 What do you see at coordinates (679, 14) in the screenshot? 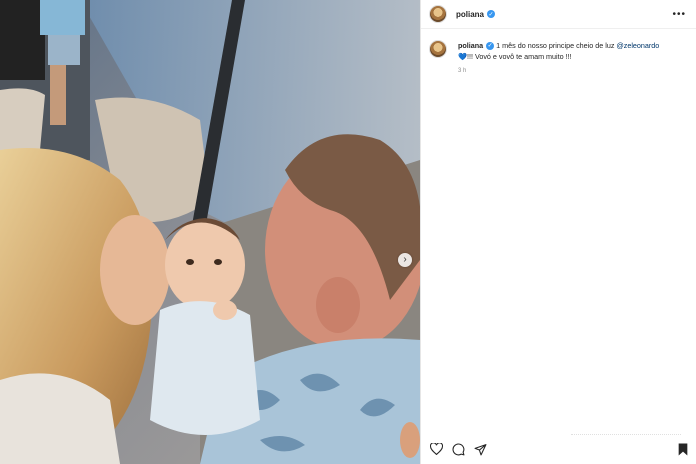
I see `more-options-icon: •••` at bounding box center [679, 14].